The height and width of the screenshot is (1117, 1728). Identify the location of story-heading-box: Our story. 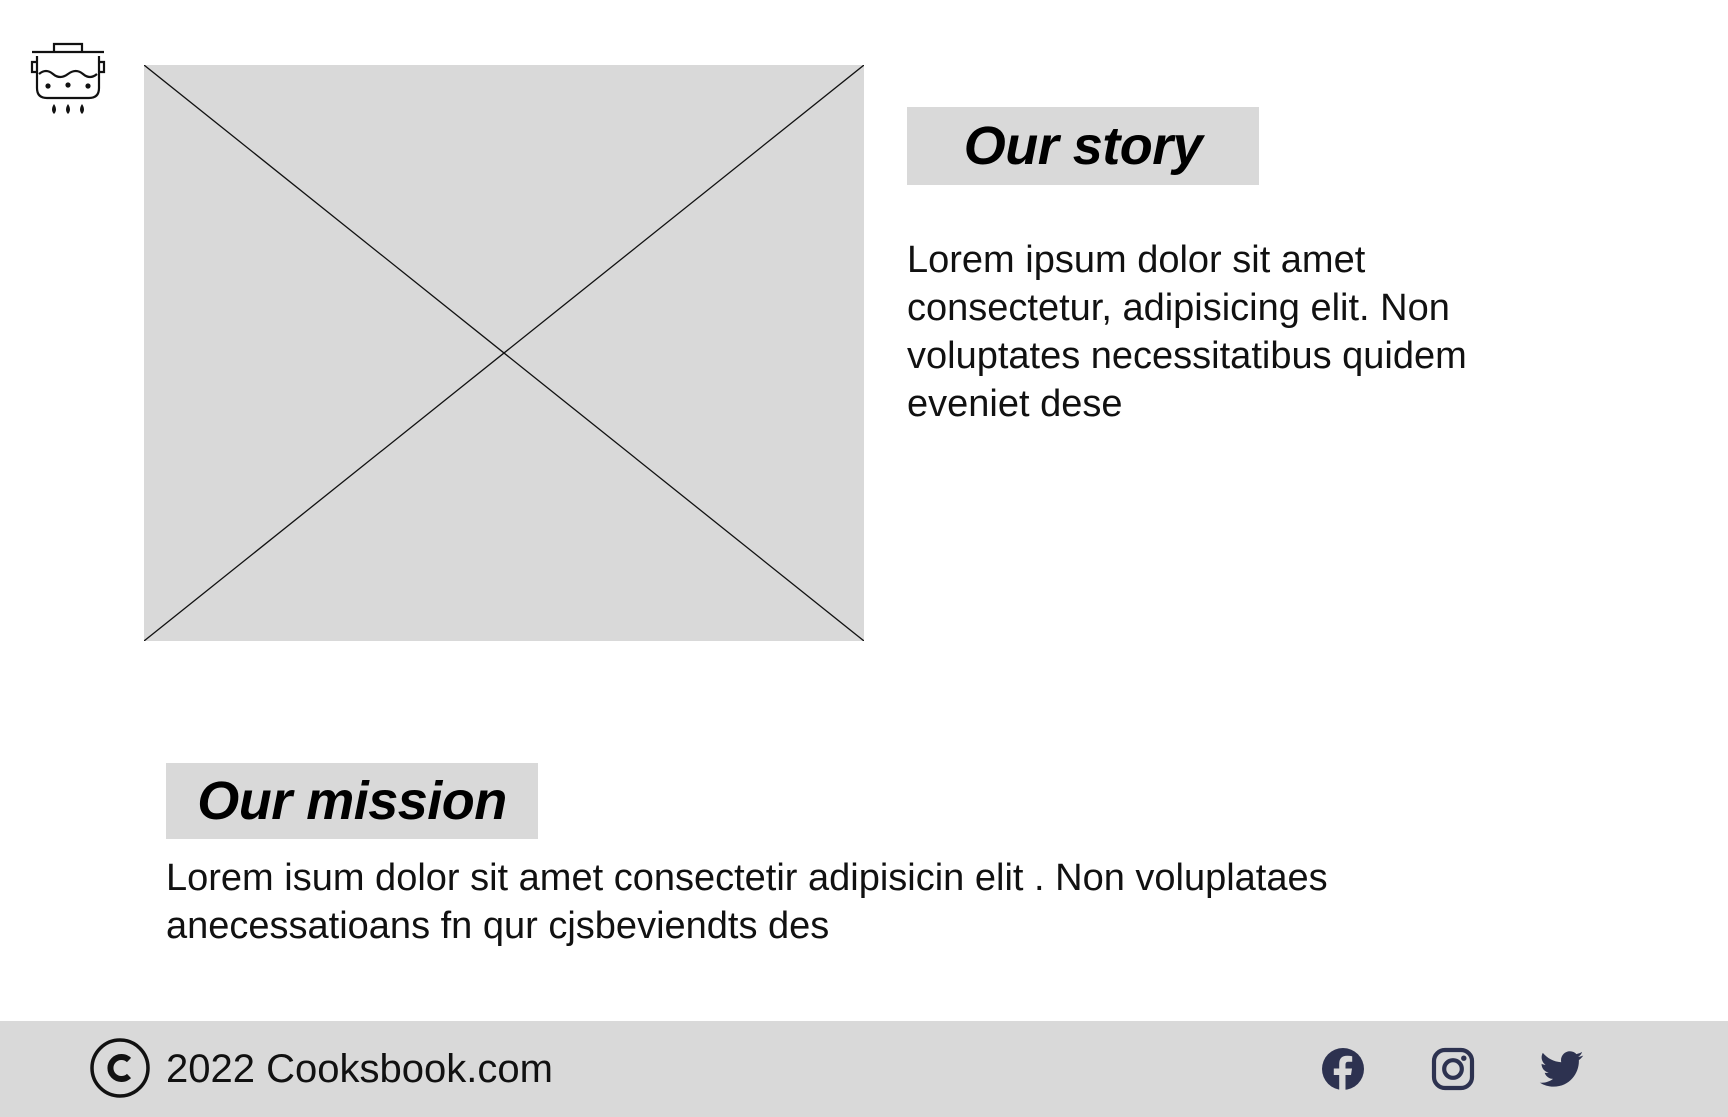
(1083, 146).